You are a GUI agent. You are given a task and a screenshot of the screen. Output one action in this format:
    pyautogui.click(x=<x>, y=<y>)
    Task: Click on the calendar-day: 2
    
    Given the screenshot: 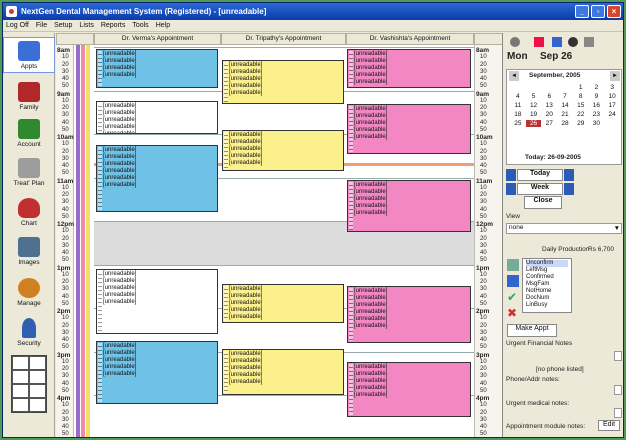 What is the action you would take?
    pyautogui.click(x=597, y=87)
    